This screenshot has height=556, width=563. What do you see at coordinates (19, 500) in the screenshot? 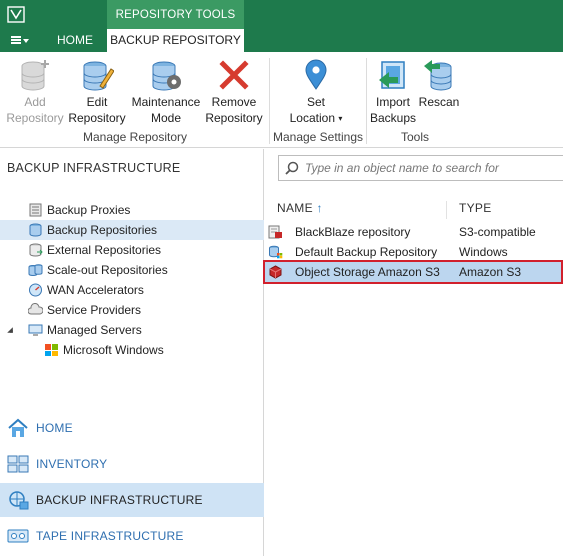
I see `backup-infrastructure-icon` at bounding box center [19, 500].